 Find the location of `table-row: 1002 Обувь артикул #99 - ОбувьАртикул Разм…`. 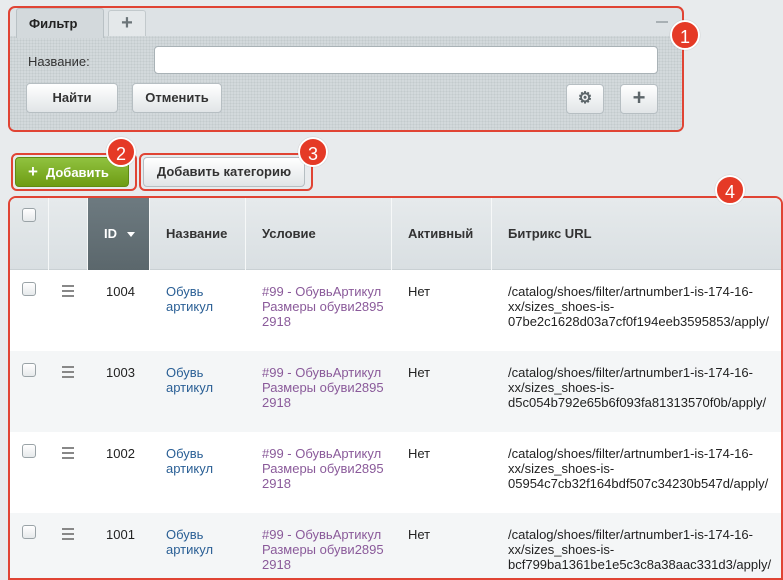

table-row: 1002 Обувь артикул #99 - ОбувьАртикул Разм… is located at coordinates (395, 472).